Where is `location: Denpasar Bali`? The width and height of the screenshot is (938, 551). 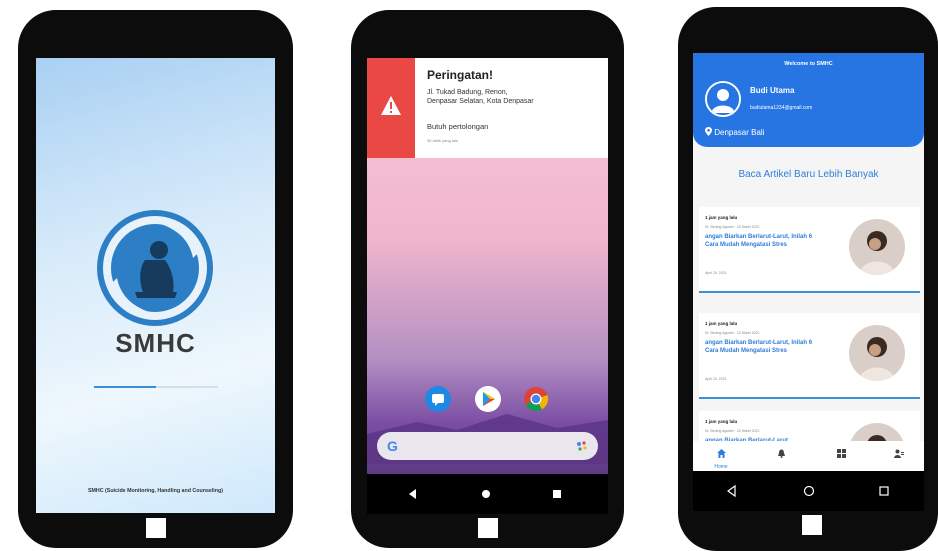 location: Denpasar Bali is located at coordinates (734, 132).